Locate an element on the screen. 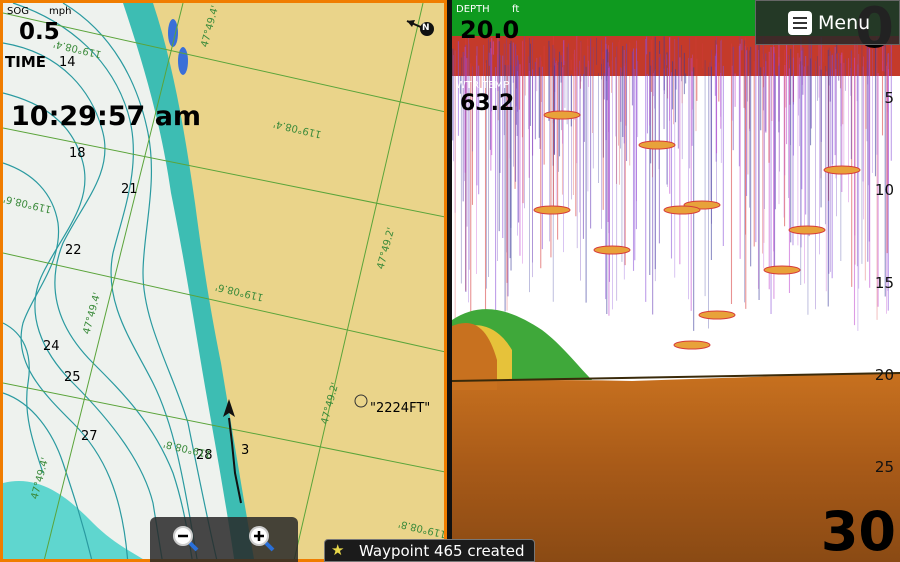  water-temp-label: WTR TEMP is located at coordinates (483, 85).